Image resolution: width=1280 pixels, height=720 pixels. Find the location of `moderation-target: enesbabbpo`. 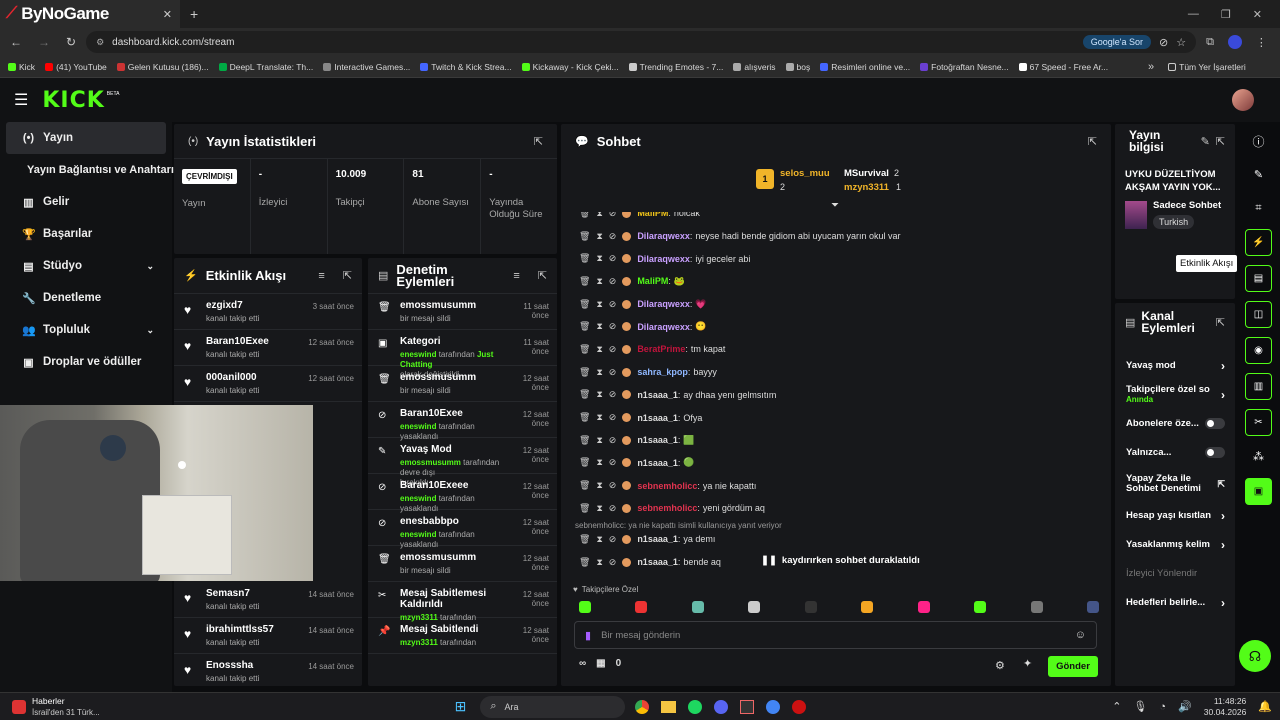

moderation-target: enesbabbpo is located at coordinates (454, 521).